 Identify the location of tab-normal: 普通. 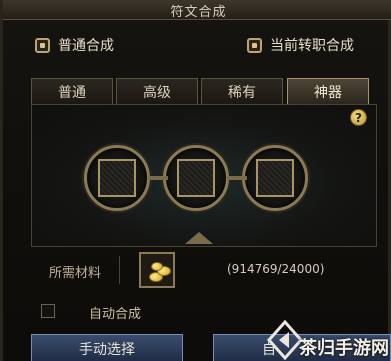
(72, 91).